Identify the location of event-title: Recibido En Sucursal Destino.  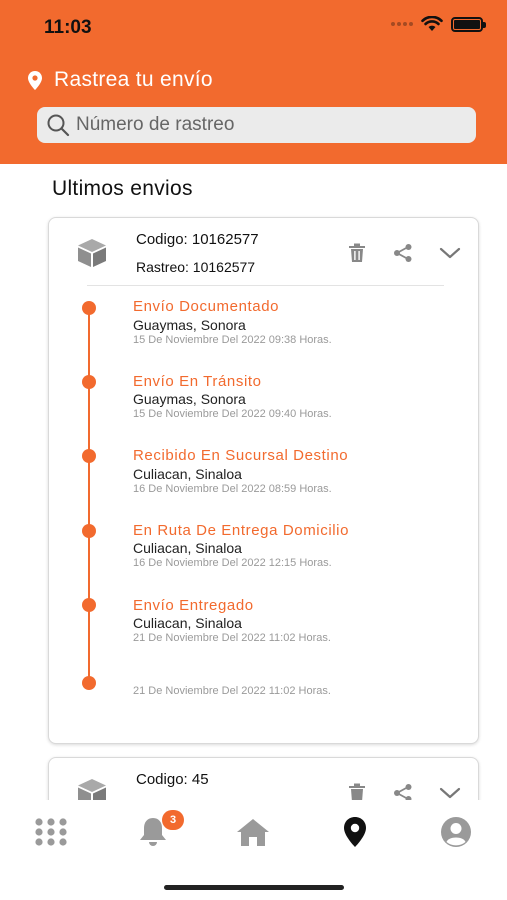
(241, 455).